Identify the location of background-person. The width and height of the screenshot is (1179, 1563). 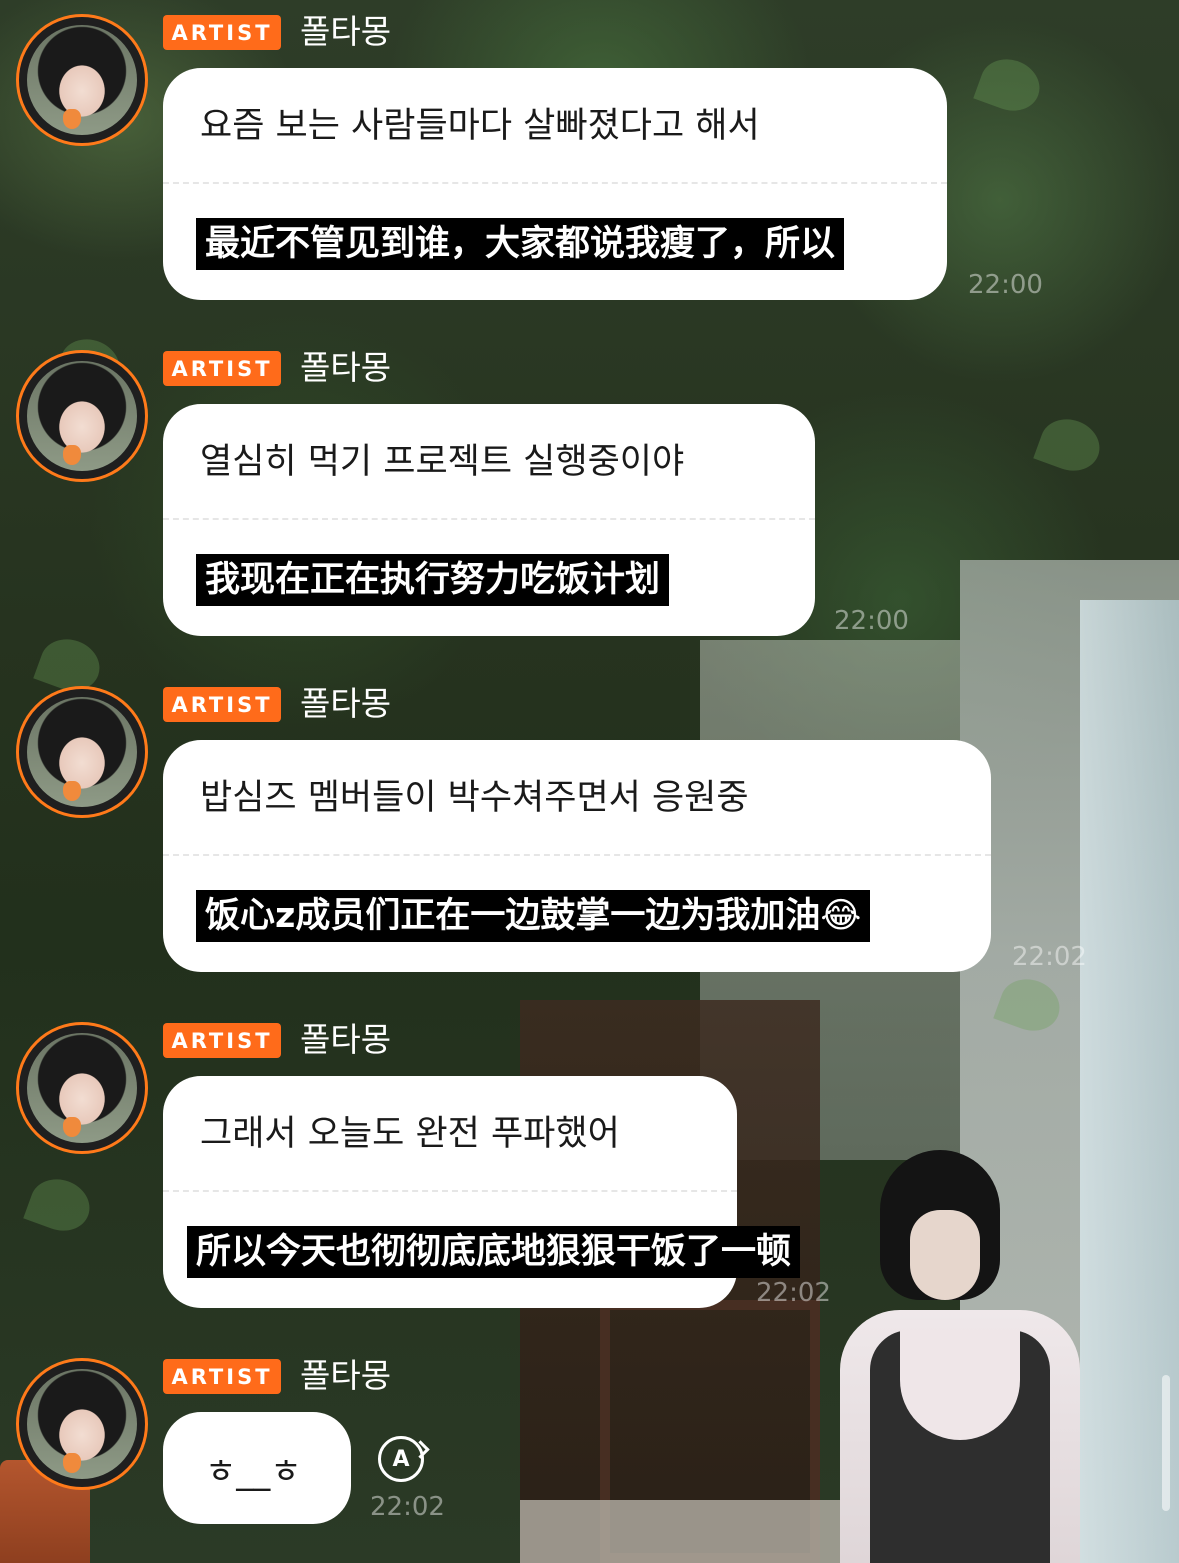
(960, 1351).